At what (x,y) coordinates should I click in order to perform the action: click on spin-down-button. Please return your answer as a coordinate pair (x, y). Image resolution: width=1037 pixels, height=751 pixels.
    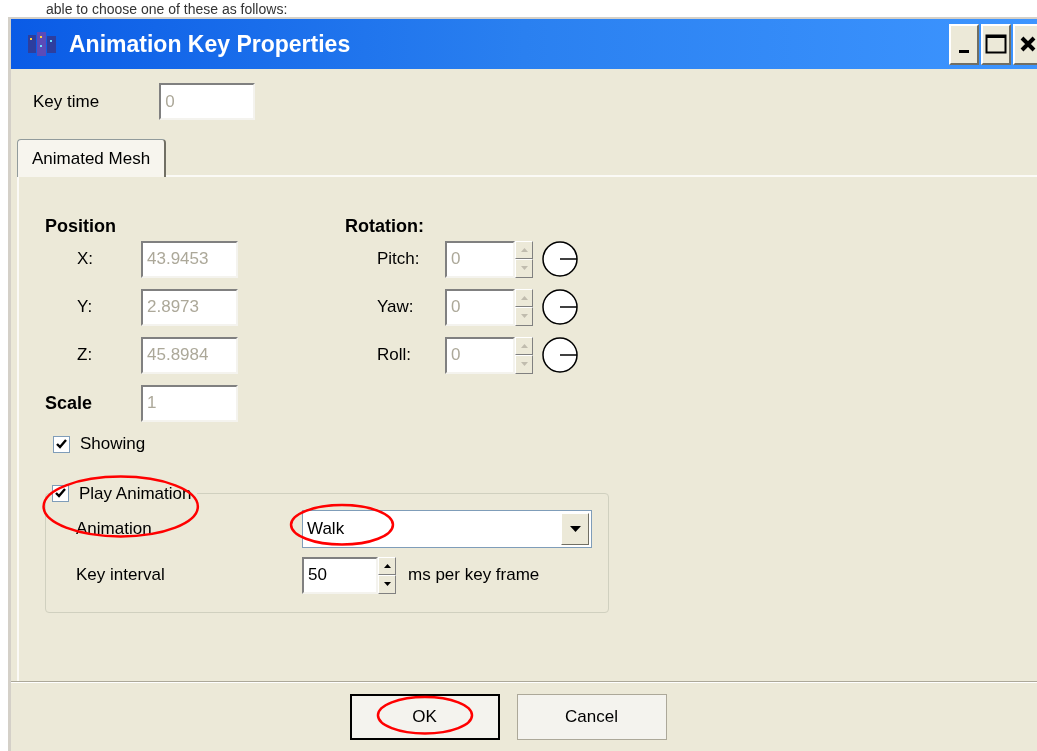
    Looking at the image, I should click on (387, 584).